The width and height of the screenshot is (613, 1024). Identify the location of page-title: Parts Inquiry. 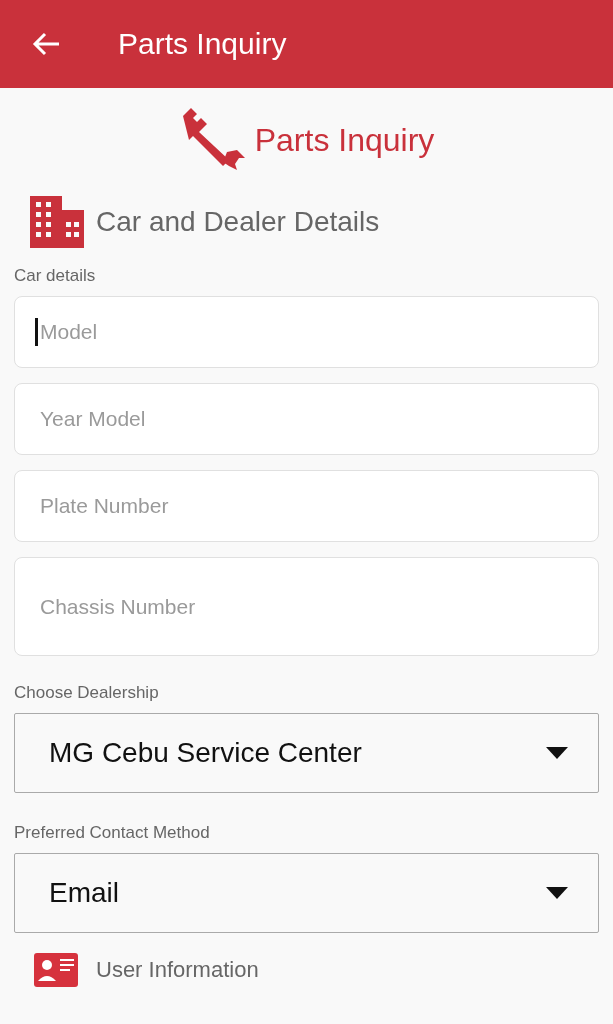
(344, 140).